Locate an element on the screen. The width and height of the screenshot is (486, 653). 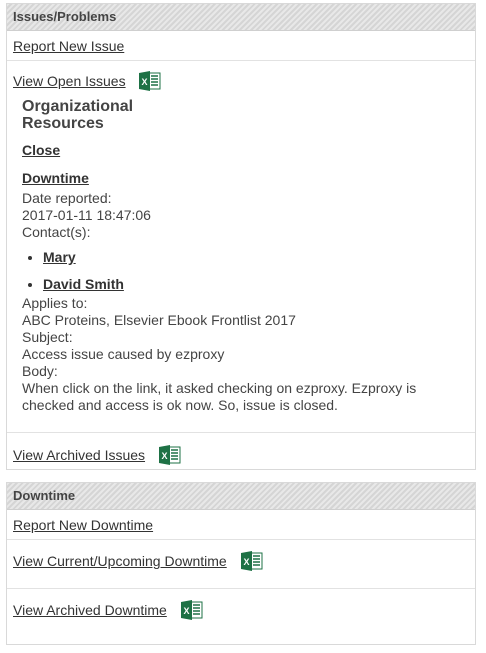
subject-value: Access issue caused by ezproxy is located at coordinates (123, 354).